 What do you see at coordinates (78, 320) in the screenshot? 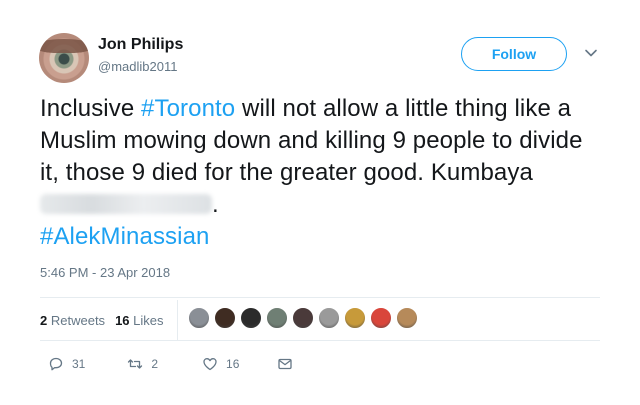
I see `retweets-label: Retweets` at bounding box center [78, 320].